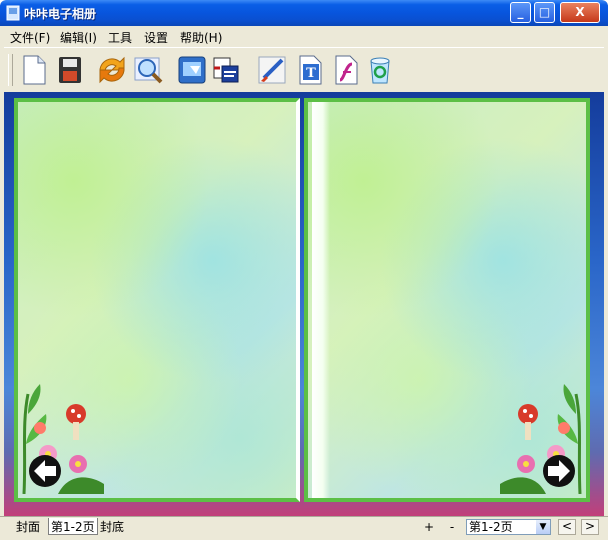 Image resolution: width=608 pixels, height=540 pixels. Describe the element at coordinates (311, 73) in the screenshot. I see `svg-text: T` at that location.